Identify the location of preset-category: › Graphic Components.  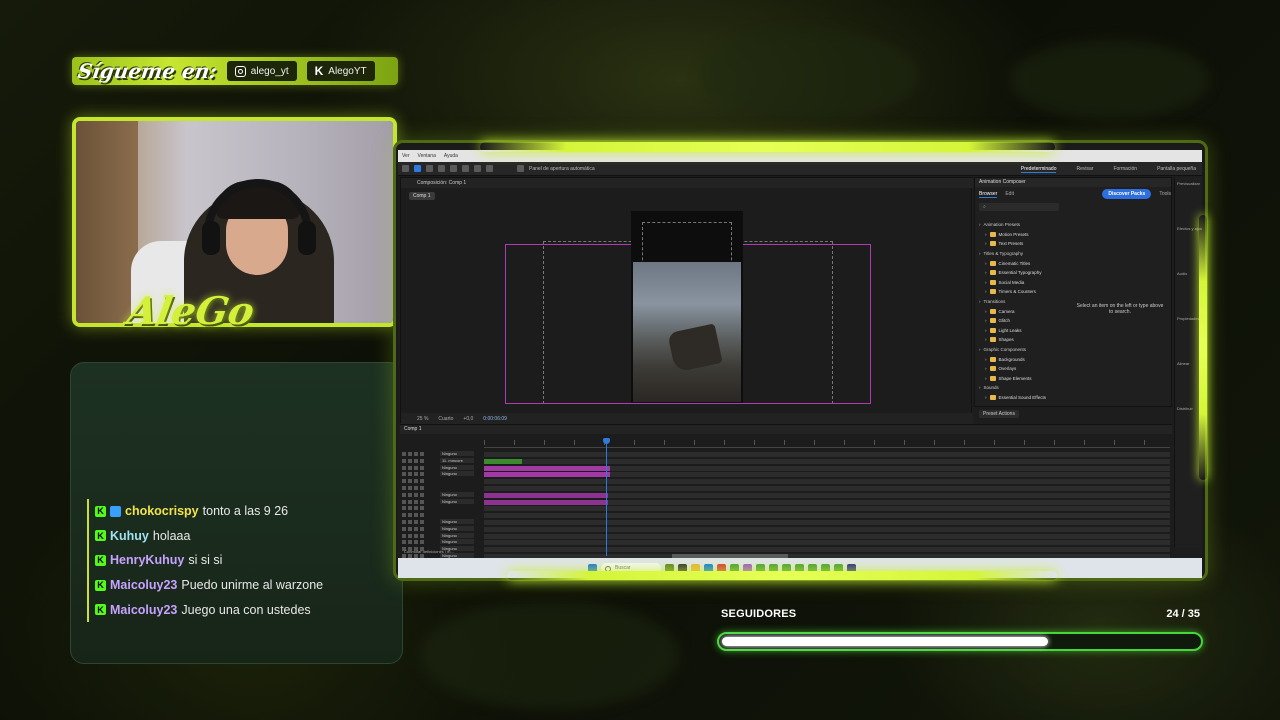
(1019, 350).